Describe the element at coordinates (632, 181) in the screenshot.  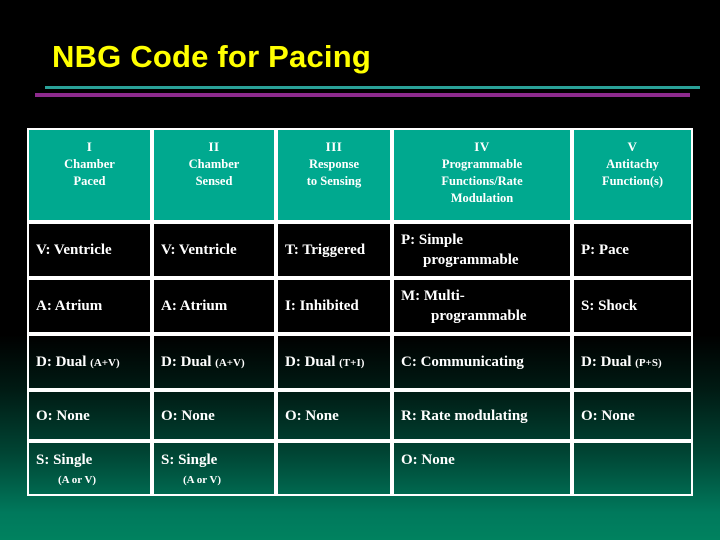
I see `column-header-5-line2: Function(s)` at that location.